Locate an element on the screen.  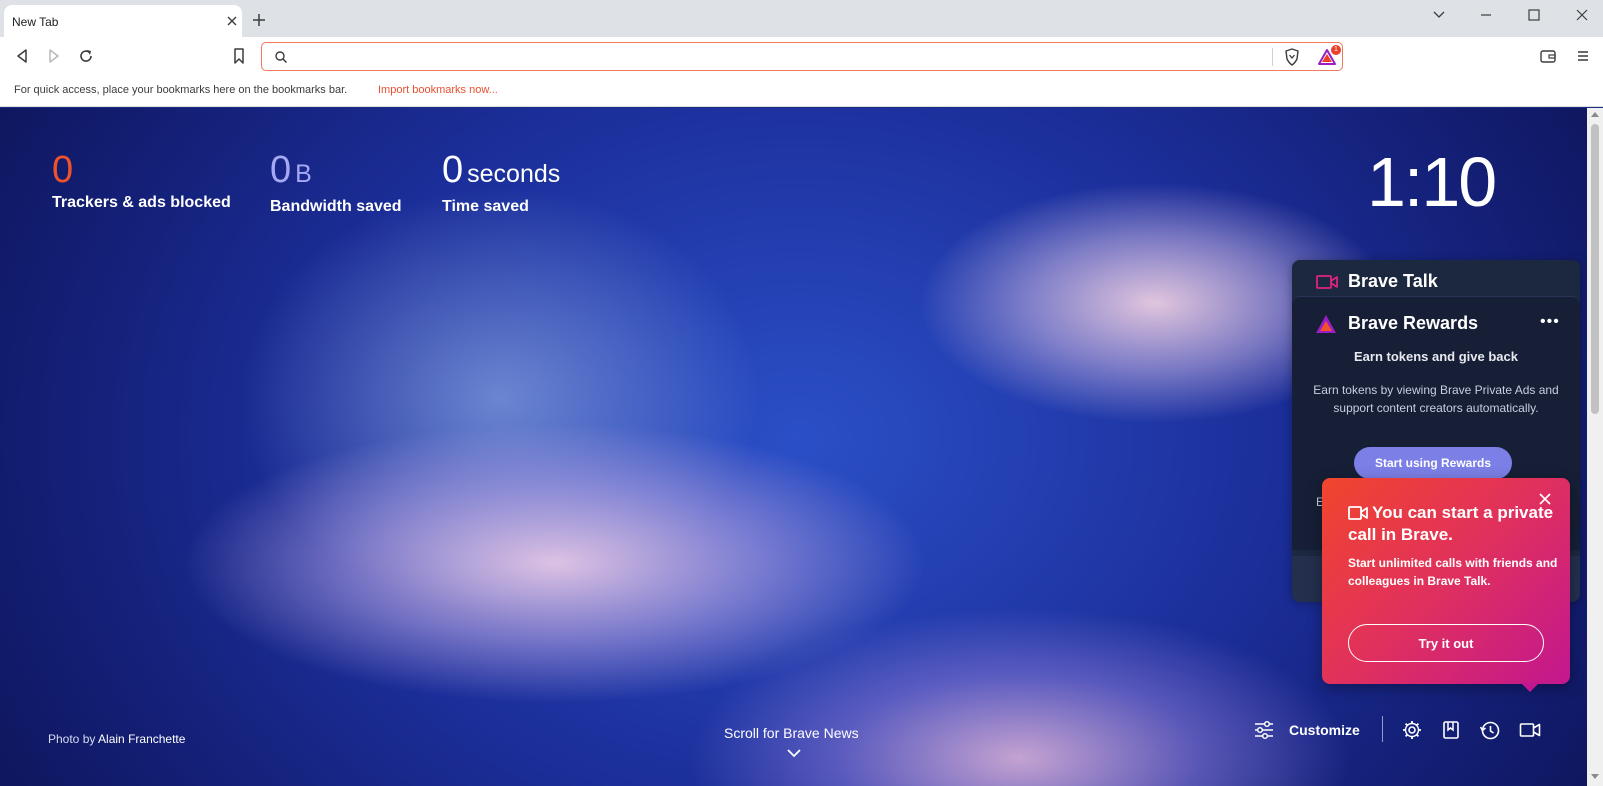
menu-icon is located at coordinates (1583, 56).